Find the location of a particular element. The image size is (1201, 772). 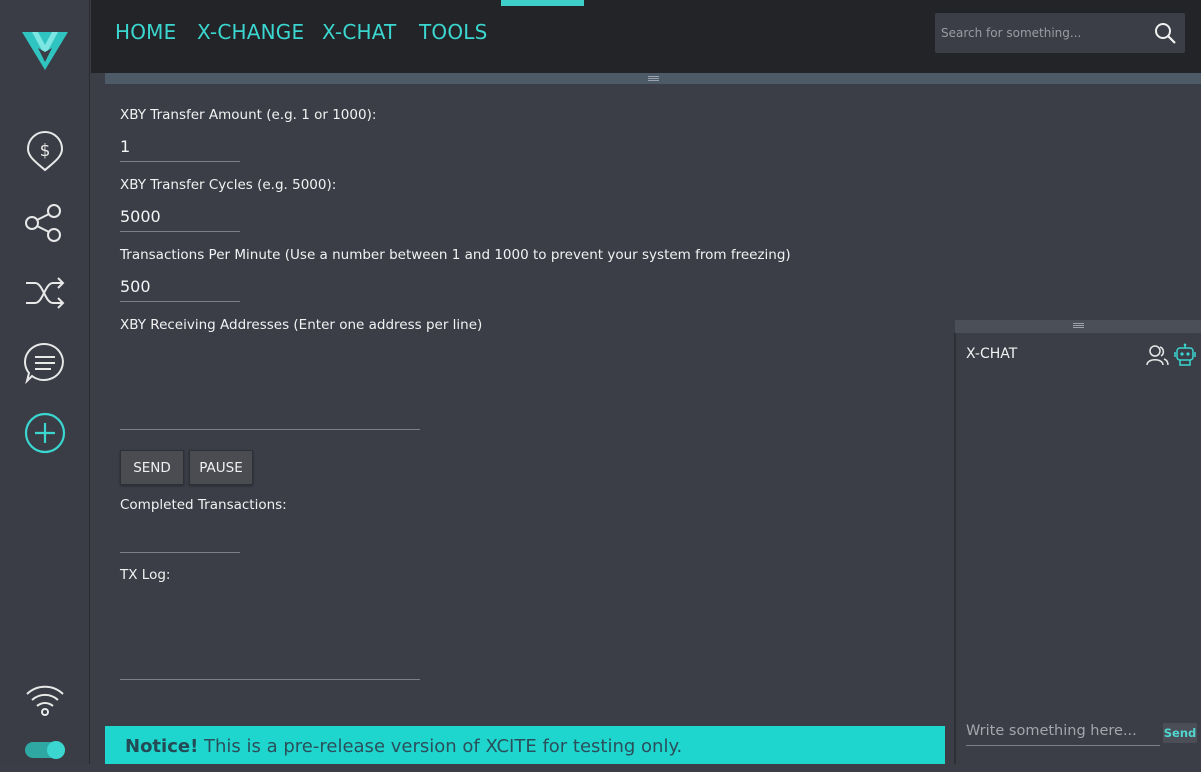

shuffle-icon is located at coordinates (45, 293).